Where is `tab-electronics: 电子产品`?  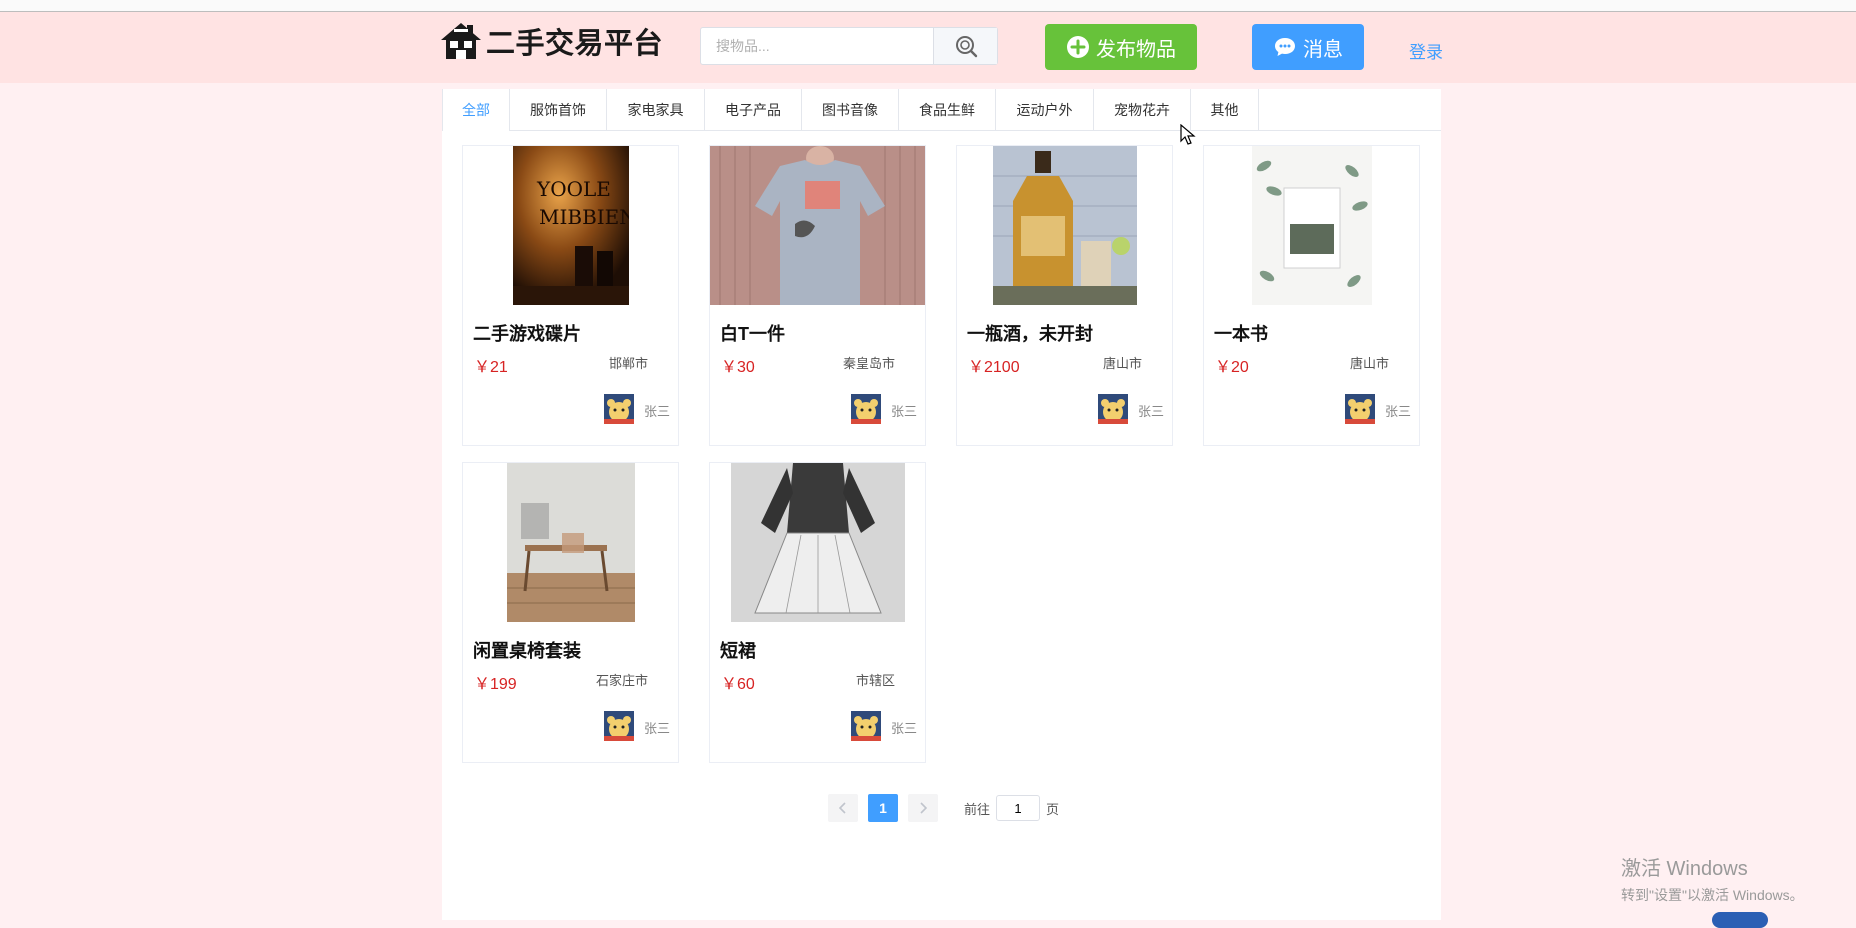 tab-electronics: 电子产品 is located at coordinates (753, 109).